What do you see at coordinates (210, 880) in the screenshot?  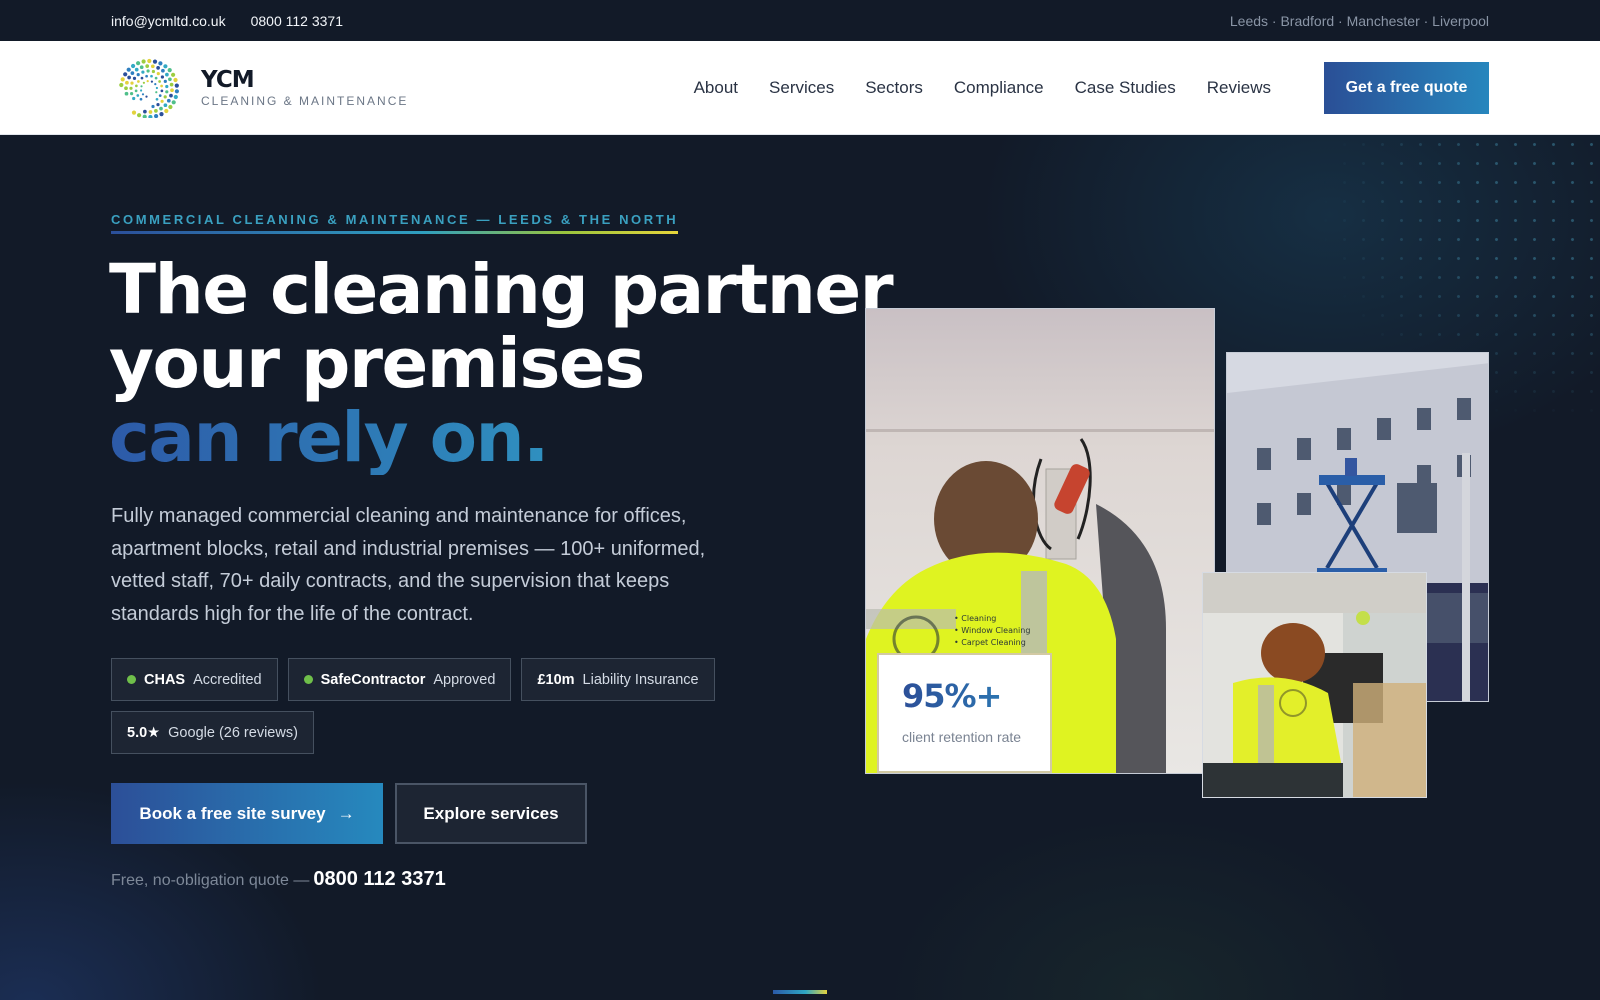 I see `quote-note-text: Free, no-obligation quote —` at bounding box center [210, 880].